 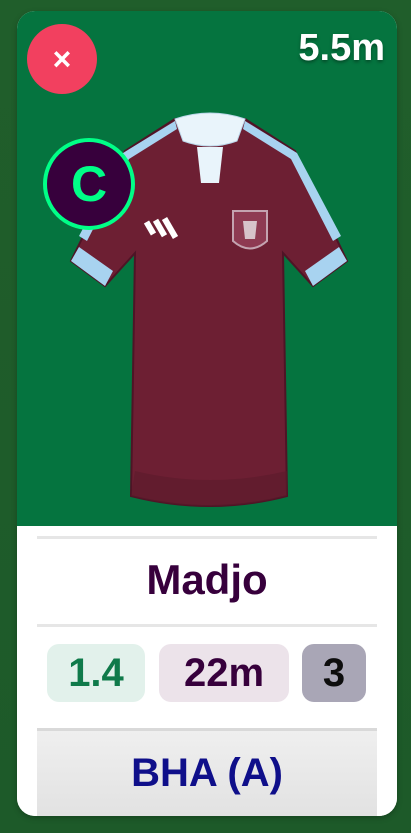 What do you see at coordinates (207, 579) in the screenshot?
I see `player-name: Madjo` at bounding box center [207, 579].